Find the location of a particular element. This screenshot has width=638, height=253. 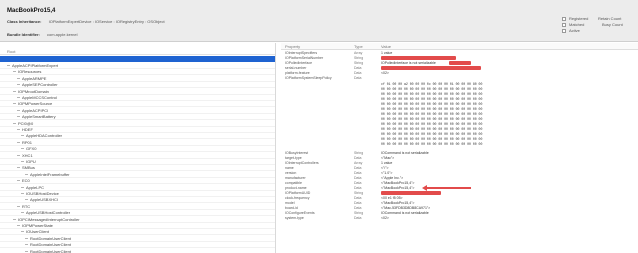

properties-header: Property Type Value is located at coordinates (459, 46).